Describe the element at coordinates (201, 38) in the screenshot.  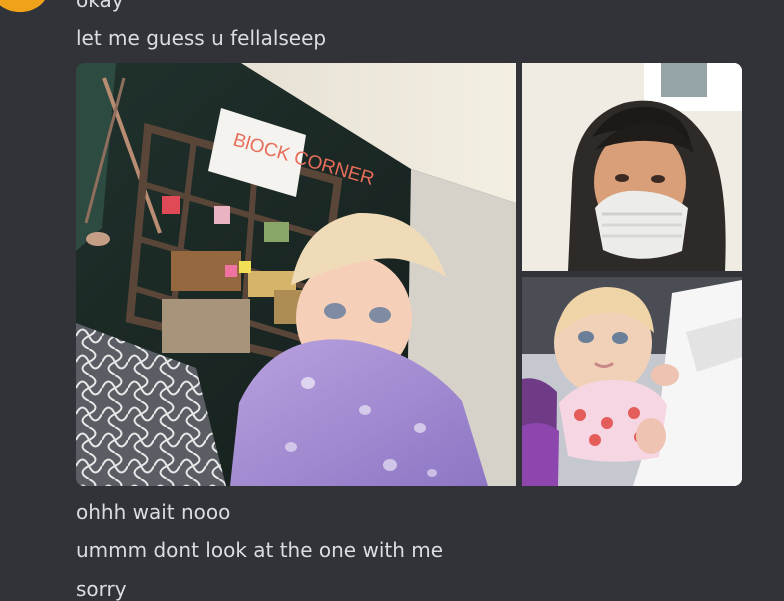
I see `message-let-me-guess: let me guess u fellalseep` at that location.